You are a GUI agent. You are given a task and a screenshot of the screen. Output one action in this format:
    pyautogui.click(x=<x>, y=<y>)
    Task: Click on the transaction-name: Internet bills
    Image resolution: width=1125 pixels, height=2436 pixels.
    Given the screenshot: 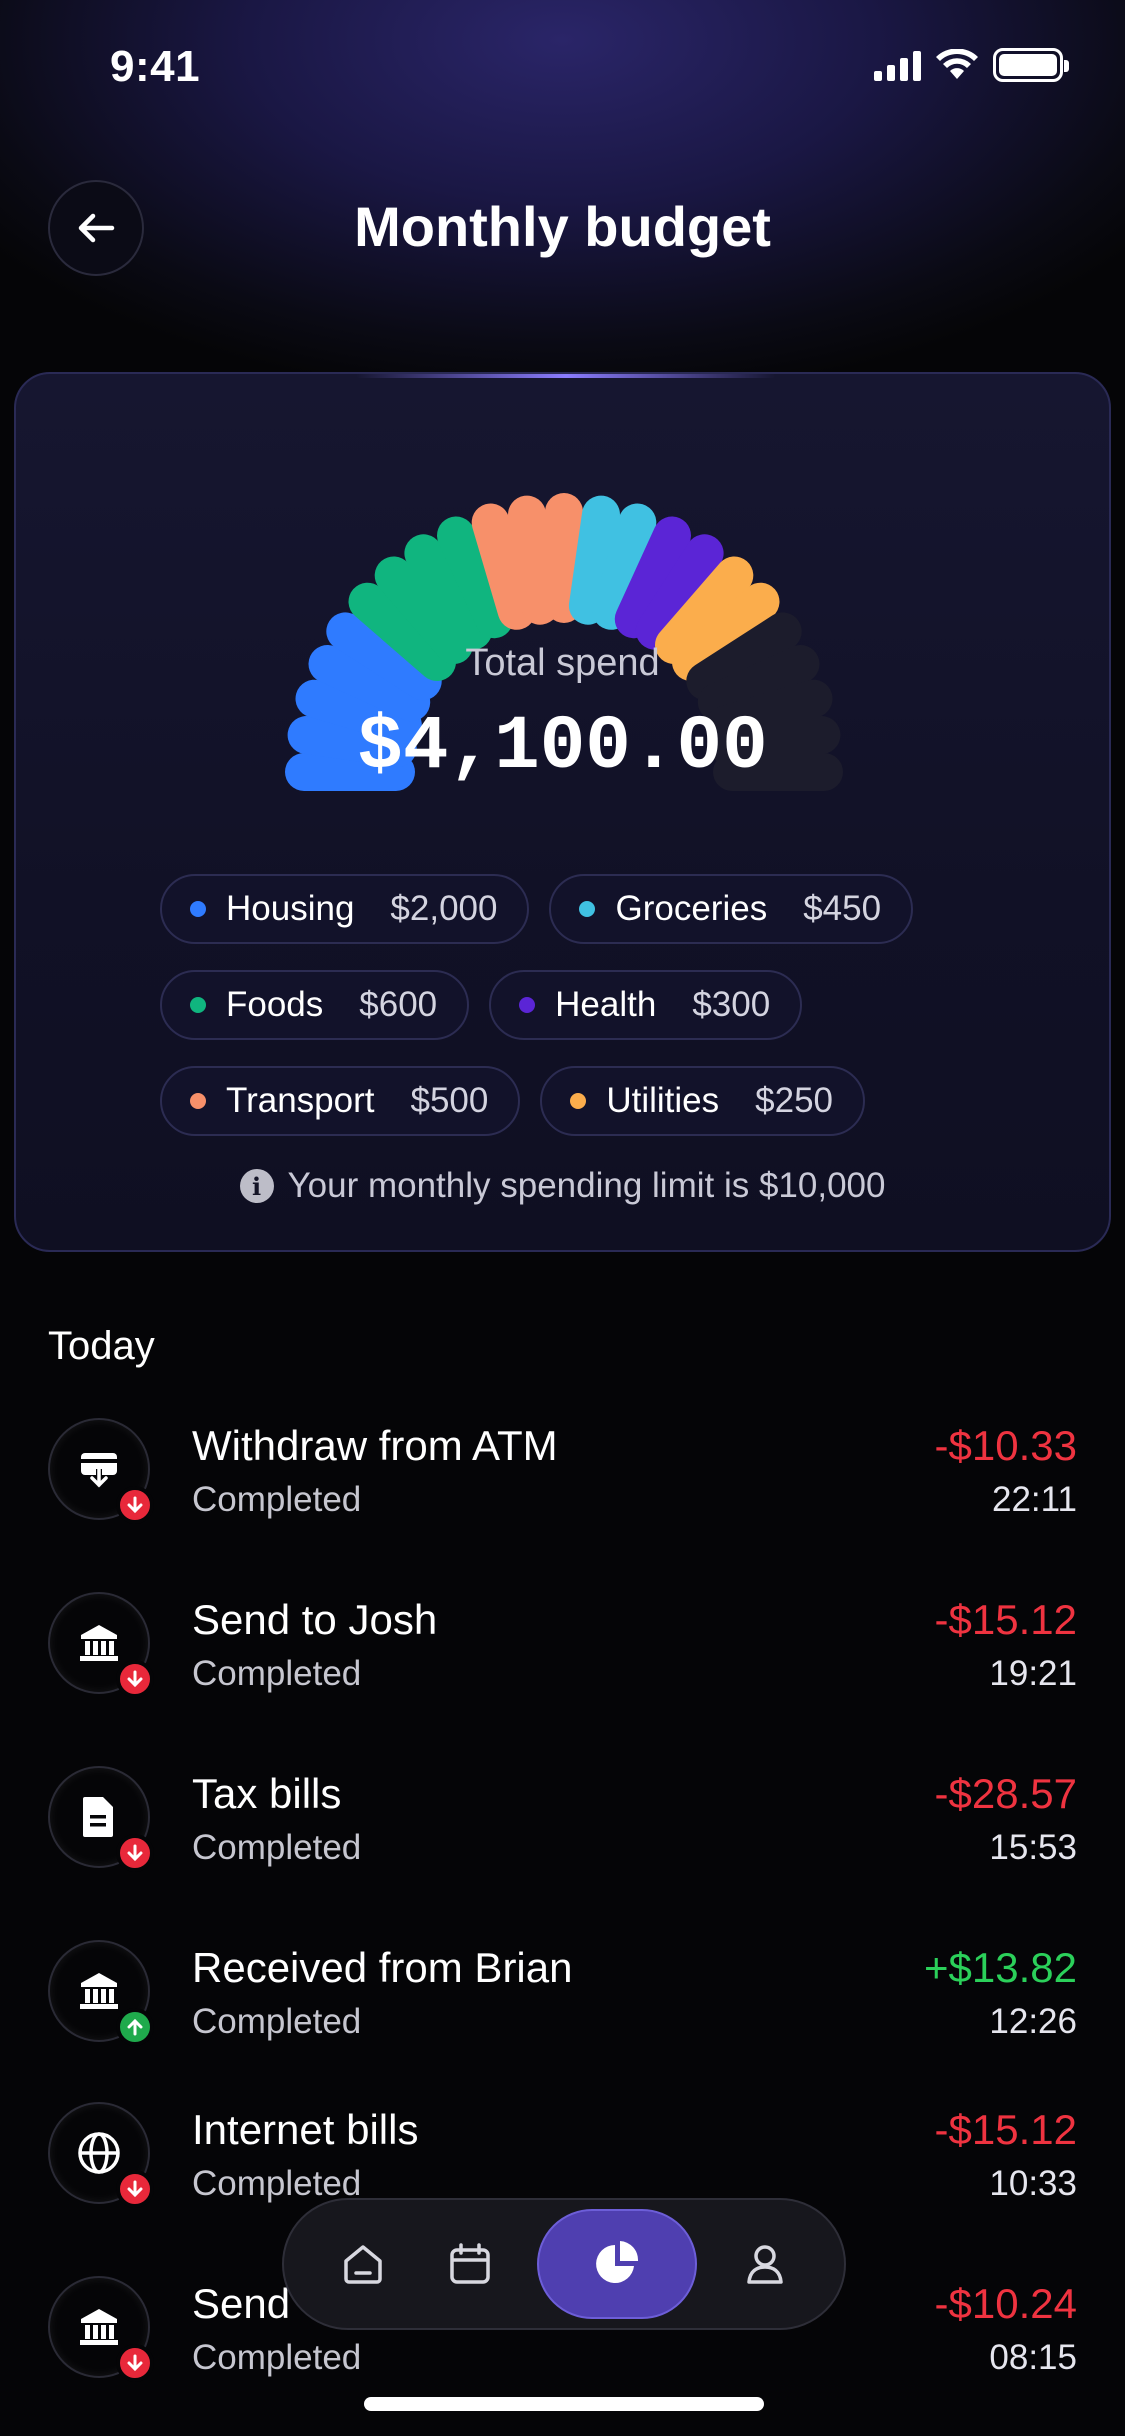 What is the action you would take?
    pyautogui.click(x=305, y=2129)
    